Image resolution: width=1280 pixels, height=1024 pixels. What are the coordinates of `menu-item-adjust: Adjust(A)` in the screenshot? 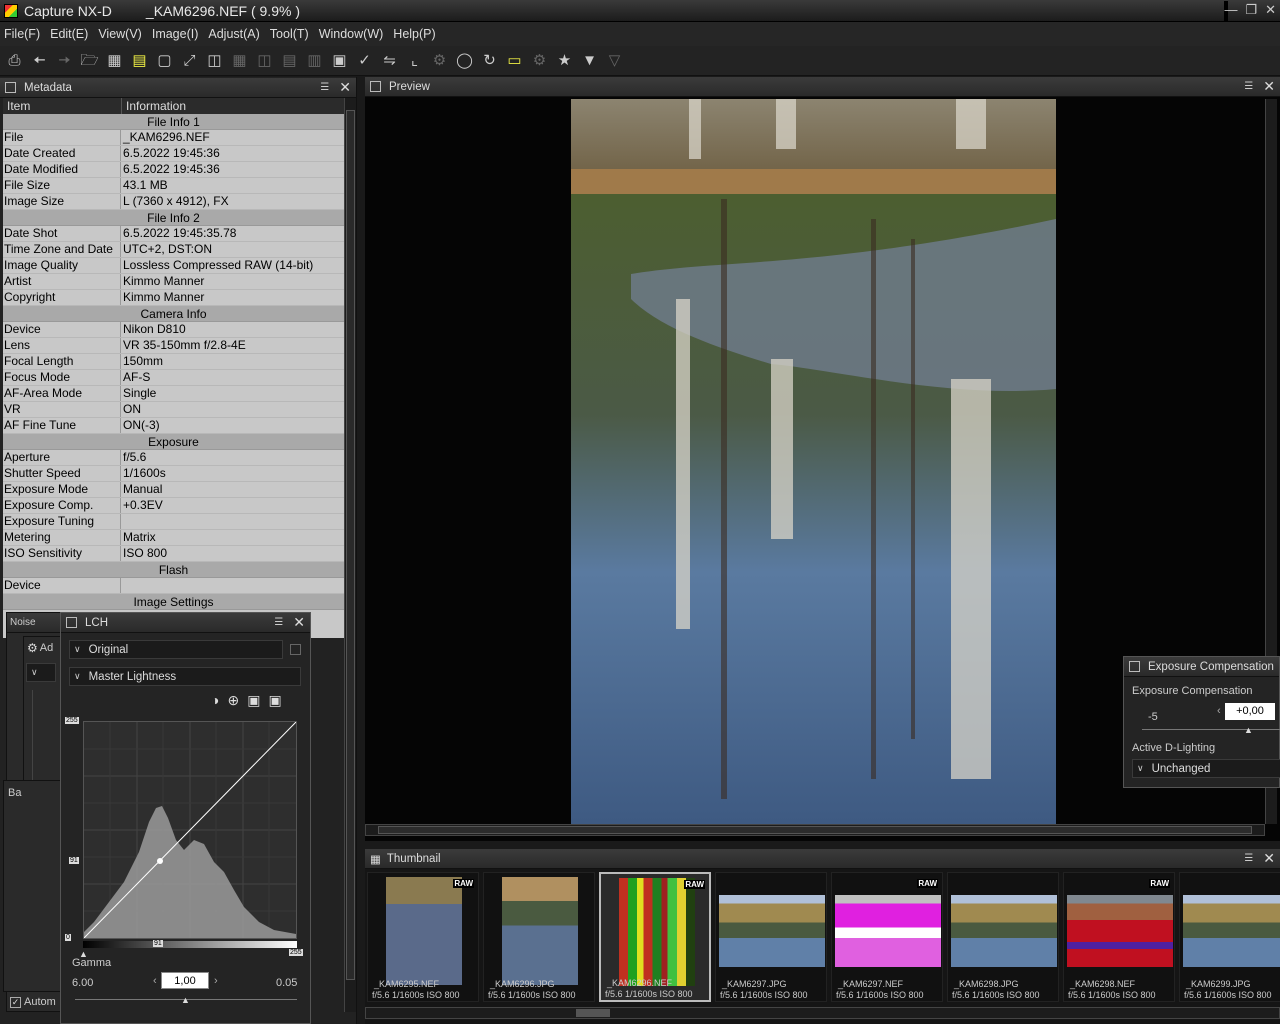 It's located at (233, 34).